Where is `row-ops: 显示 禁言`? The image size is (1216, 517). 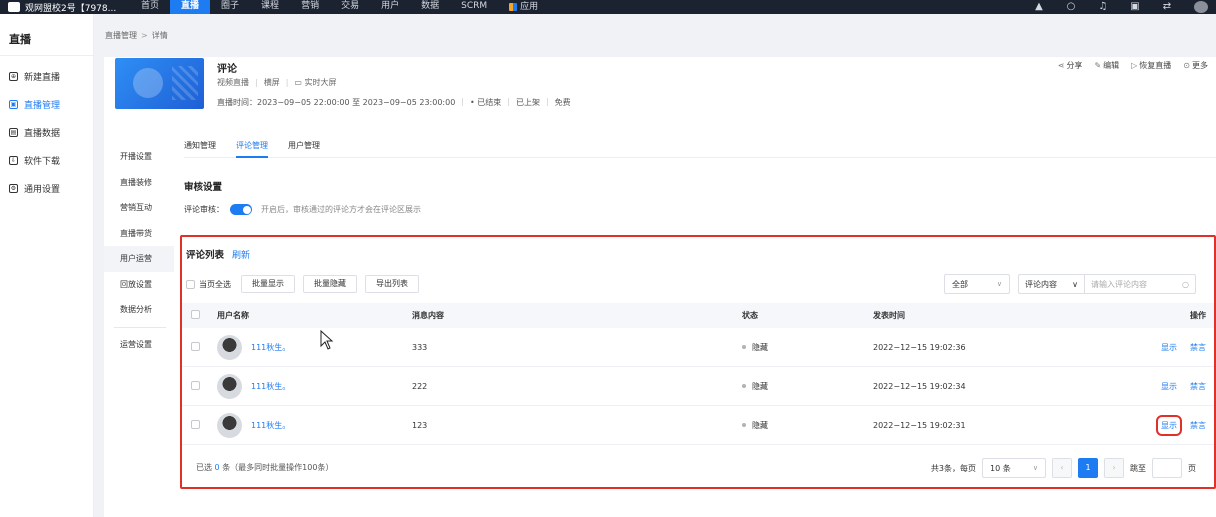 row-ops: 显示 禁言 is located at coordinates (1143, 347).